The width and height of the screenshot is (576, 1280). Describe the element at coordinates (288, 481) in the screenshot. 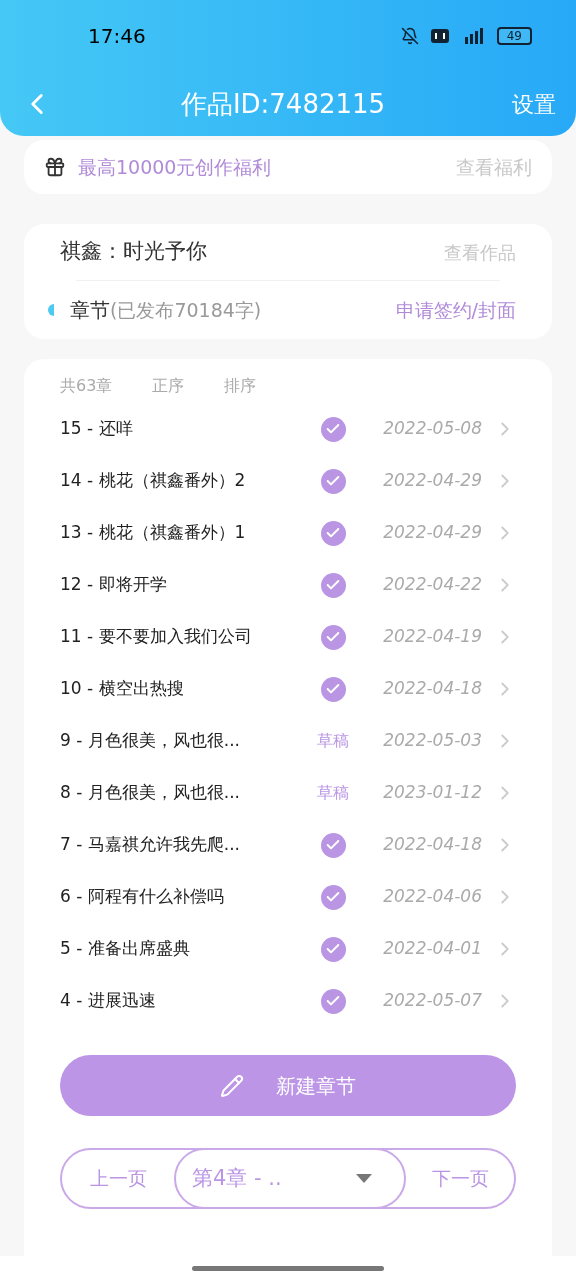

I see `chapter-row: 14 - 桃花（祺鑫番外）2 2022-04-29` at that location.